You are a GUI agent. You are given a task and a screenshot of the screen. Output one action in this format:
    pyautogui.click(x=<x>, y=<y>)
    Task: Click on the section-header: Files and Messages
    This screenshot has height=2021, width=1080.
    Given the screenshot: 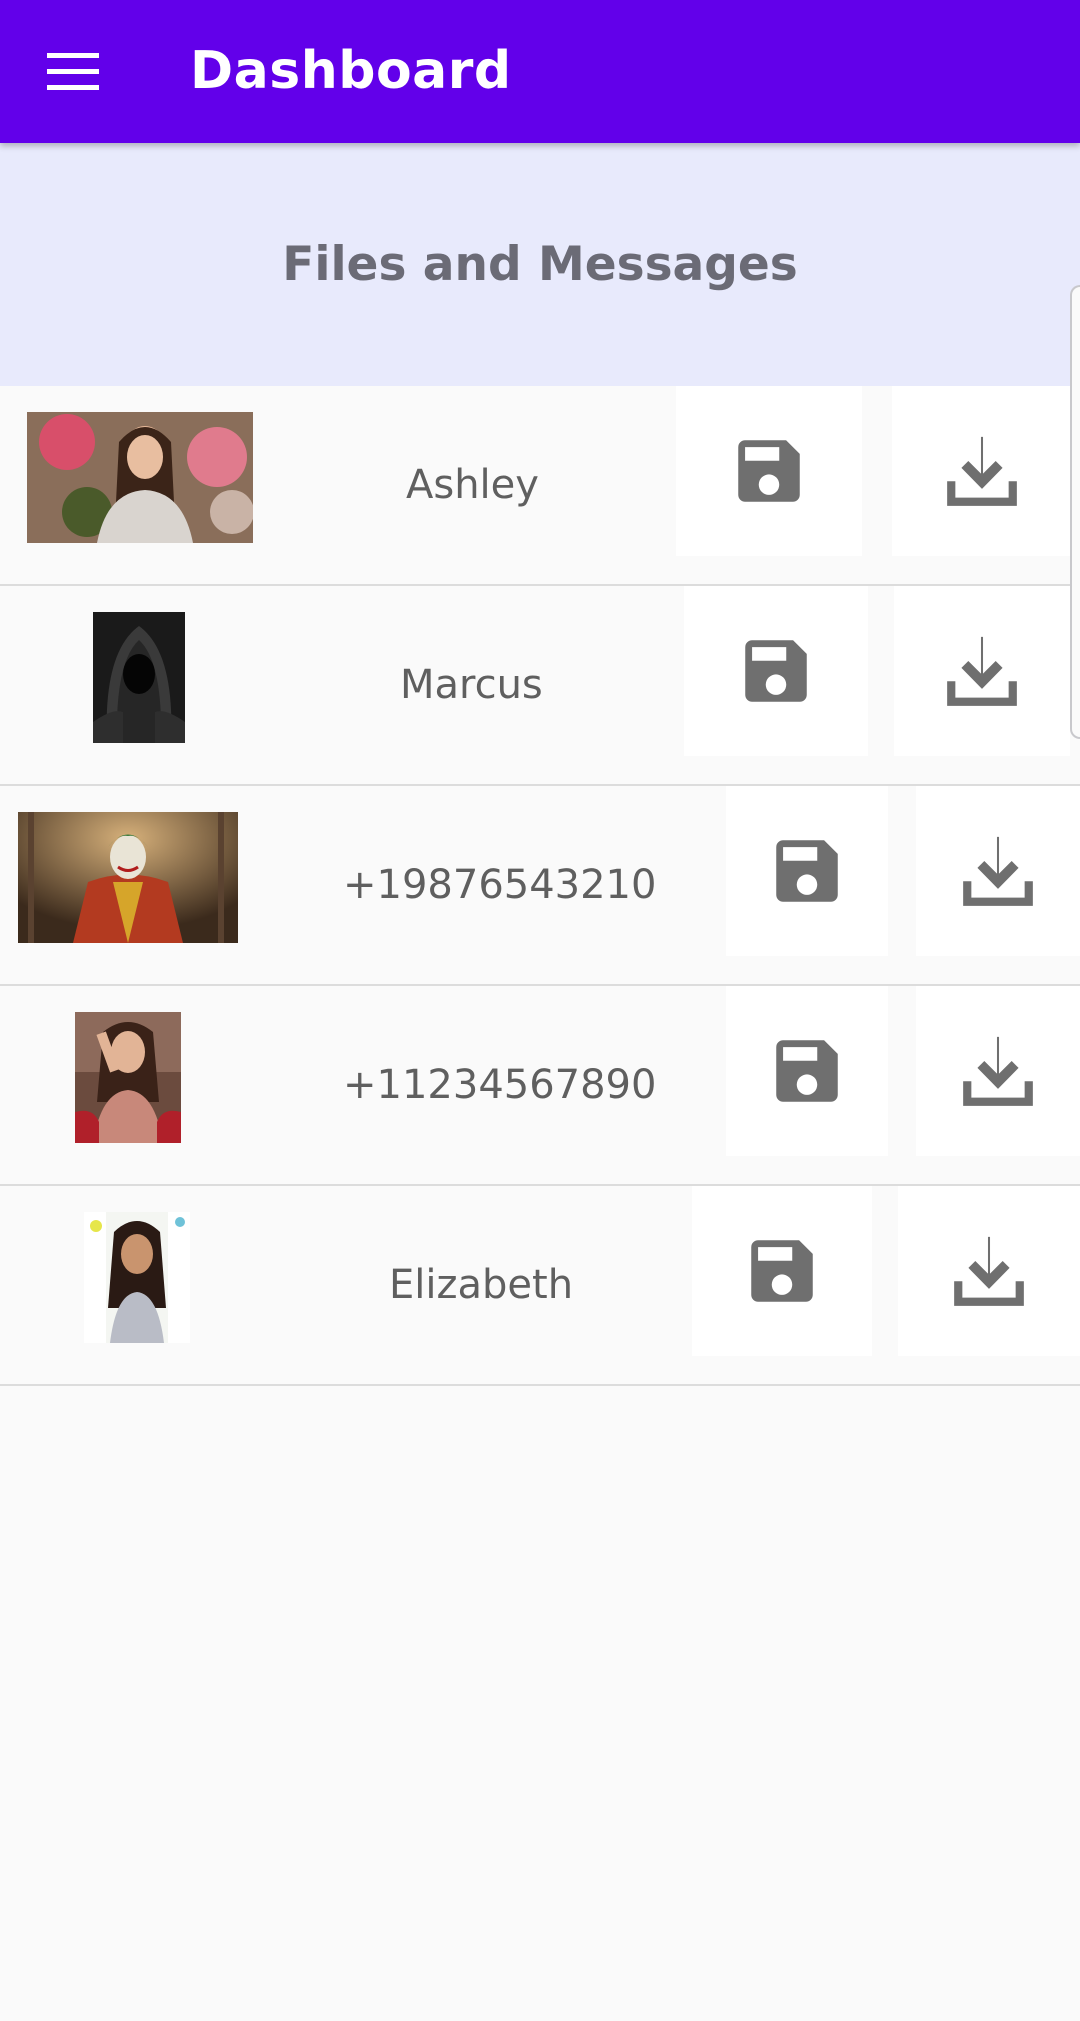 What is the action you would take?
    pyautogui.click(x=540, y=264)
    